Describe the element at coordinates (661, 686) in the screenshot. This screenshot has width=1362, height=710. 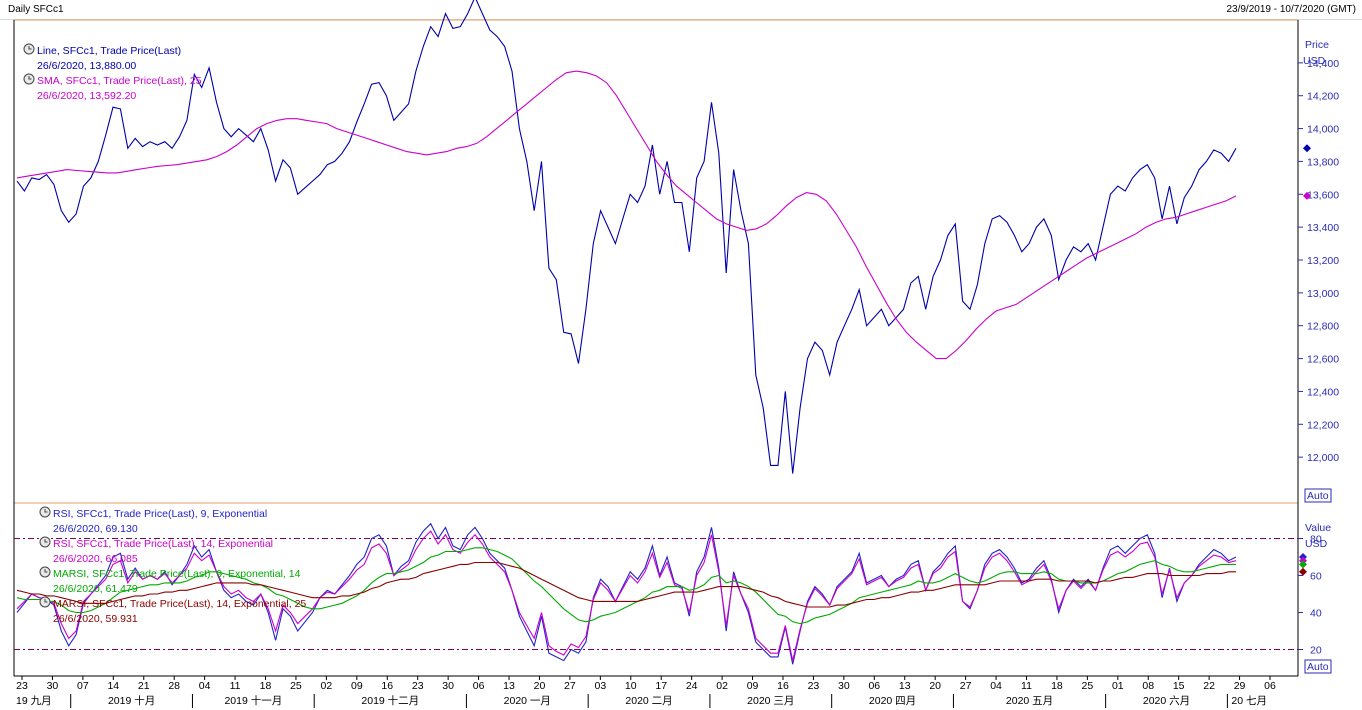
I see `x-day-label: 17` at that location.